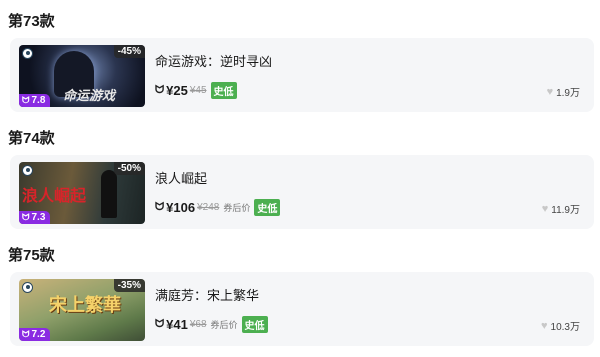 Image resolution: width=600 pixels, height=357 pixels. I want to click on price-row: ᗢ ¥106 ¥248 券后价 史低, so click(218, 207).